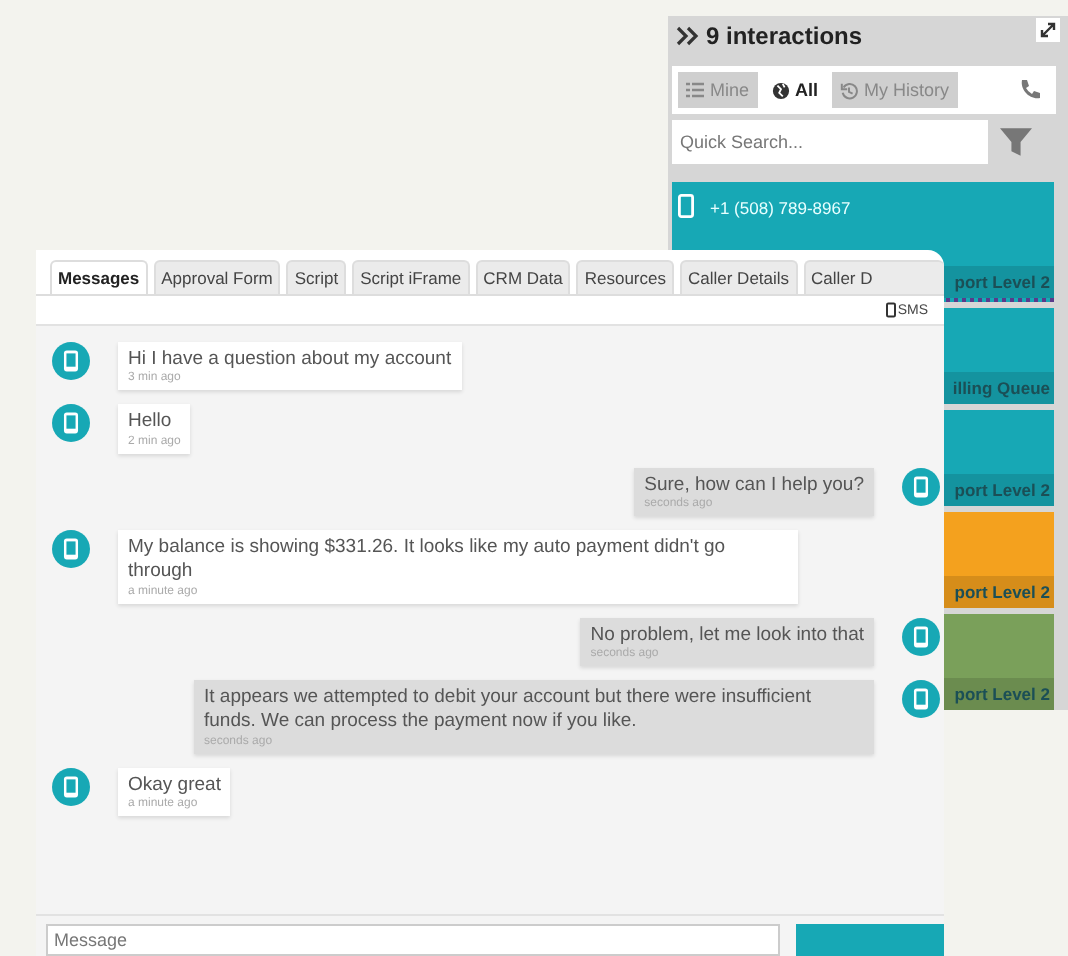  I want to click on message-text: Hello, so click(151, 422).